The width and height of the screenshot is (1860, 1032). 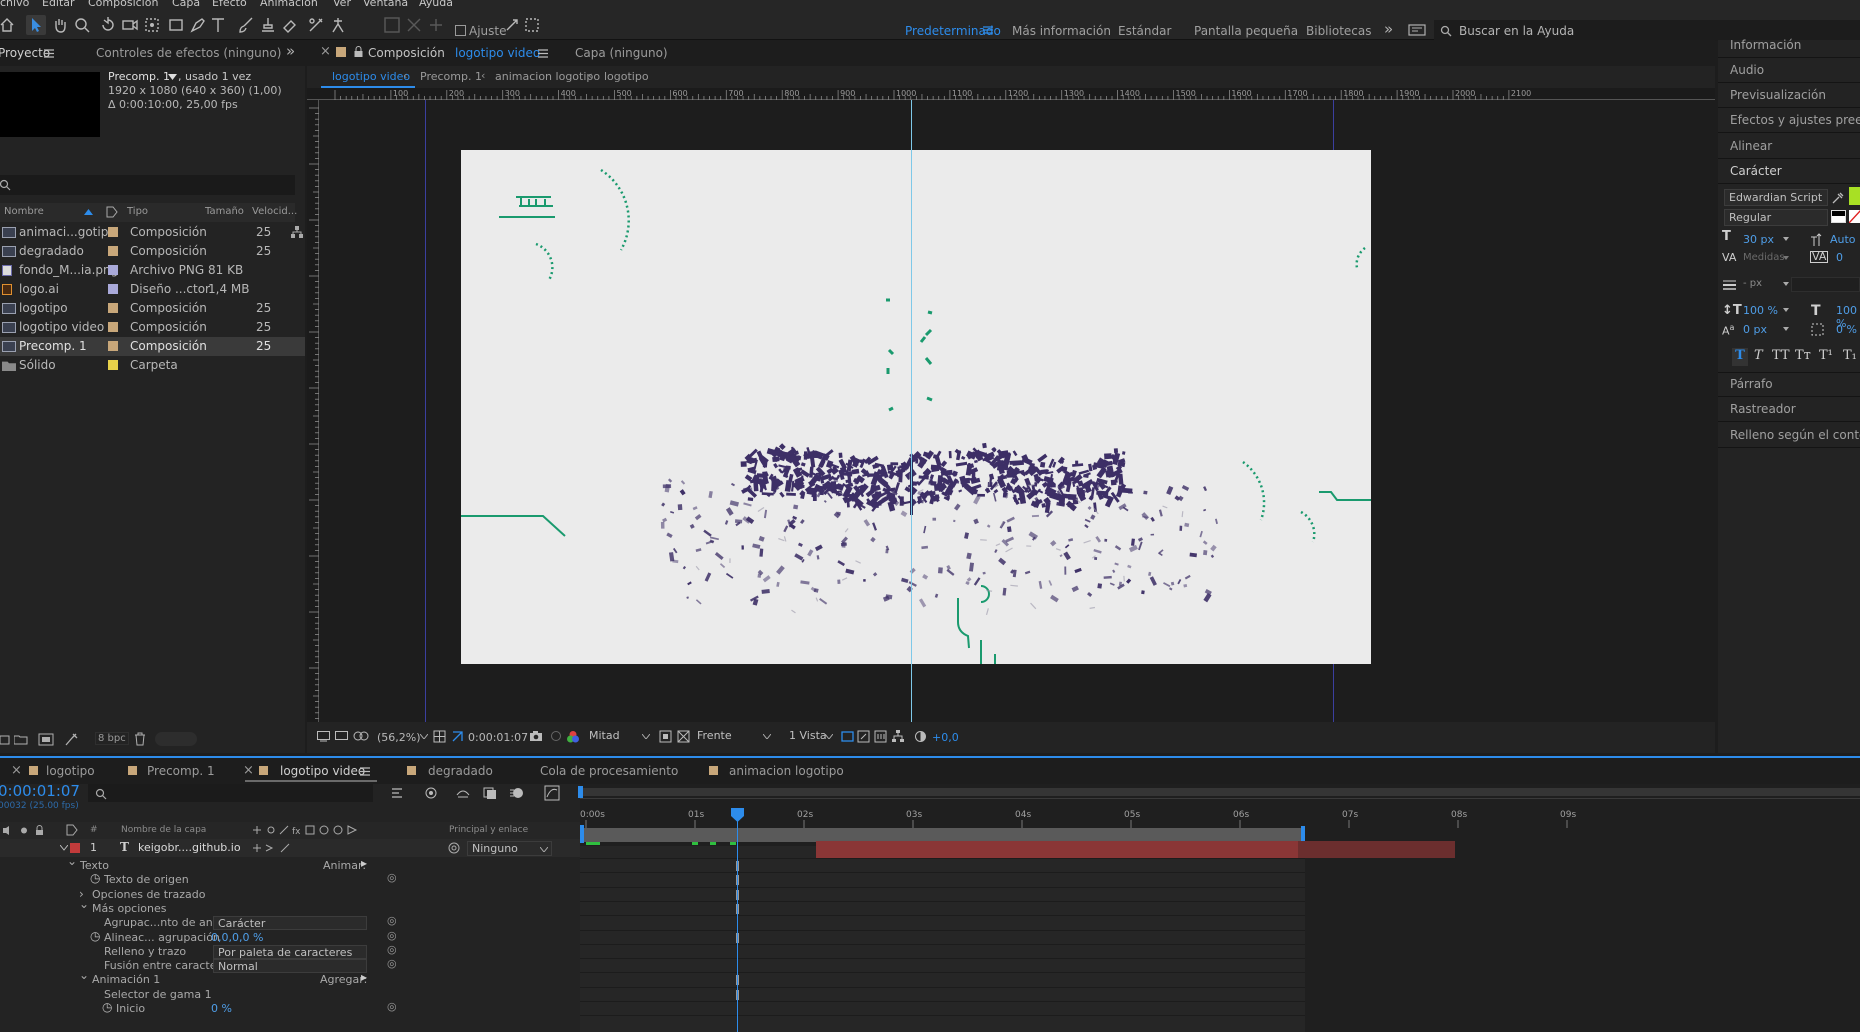 What do you see at coordinates (898, 736) in the screenshot?
I see `flowchart-icon` at bounding box center [898, 736].